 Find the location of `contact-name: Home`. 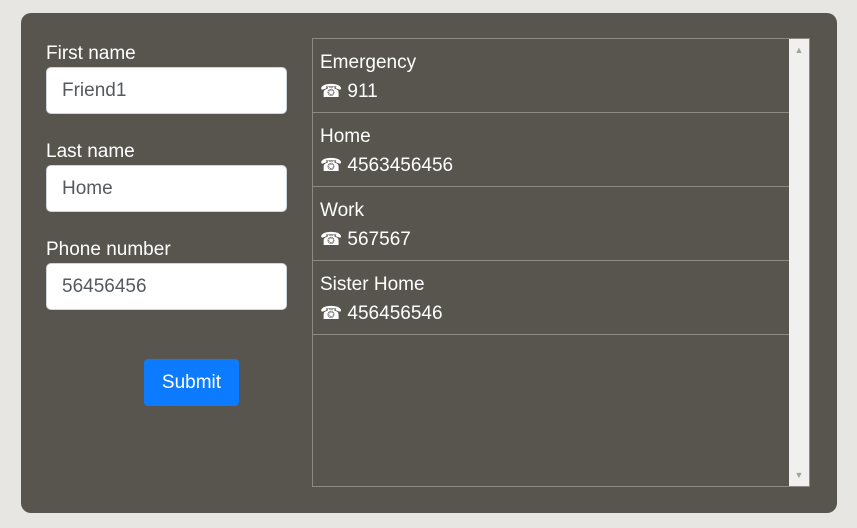

contact-name: Home is located at coordinates (345, 136).